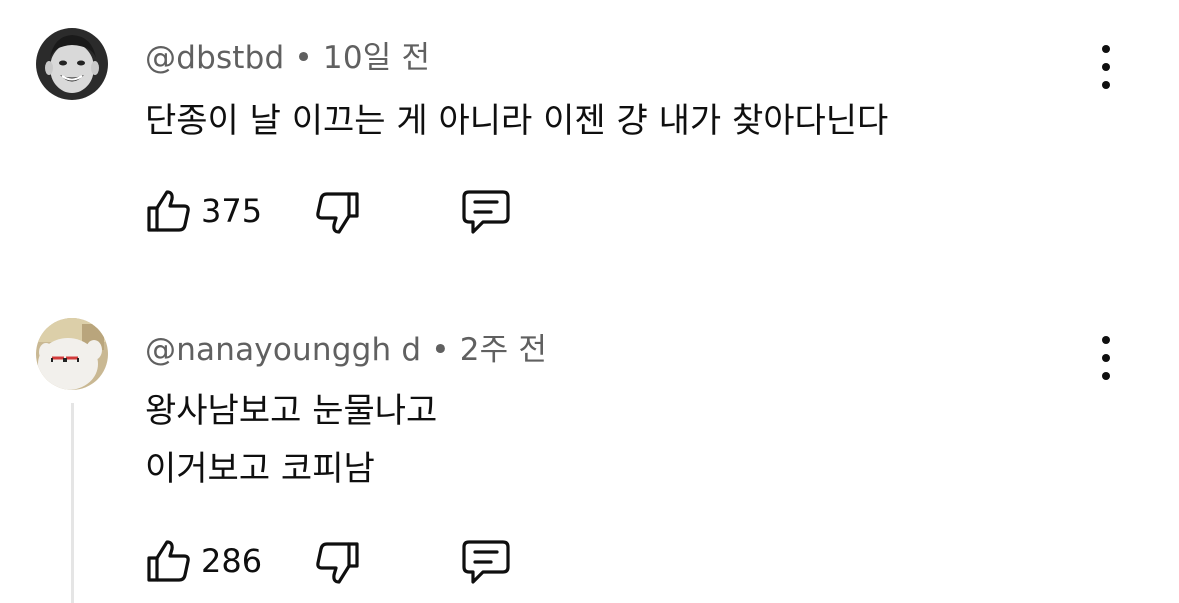 The width and height of the screenshot is (1179, 603). What do you see at coordinates (260, 469) in the screenshot?
I see `comment-text-line-2: 이거보고 코피남` at bounding box center [260, 469].